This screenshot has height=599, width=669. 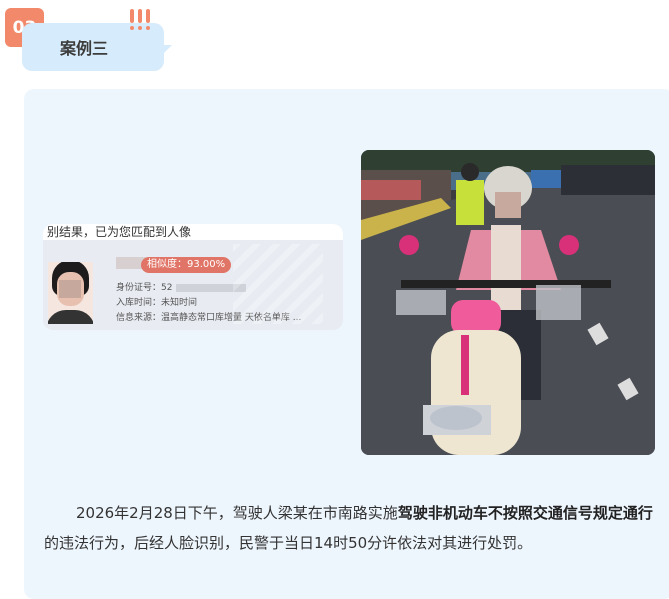 What do you see at coordinates (186, 265) in the screenshot?
I see `similarity-badge: 相似度：93.00%` at bounding box center [186, 265].